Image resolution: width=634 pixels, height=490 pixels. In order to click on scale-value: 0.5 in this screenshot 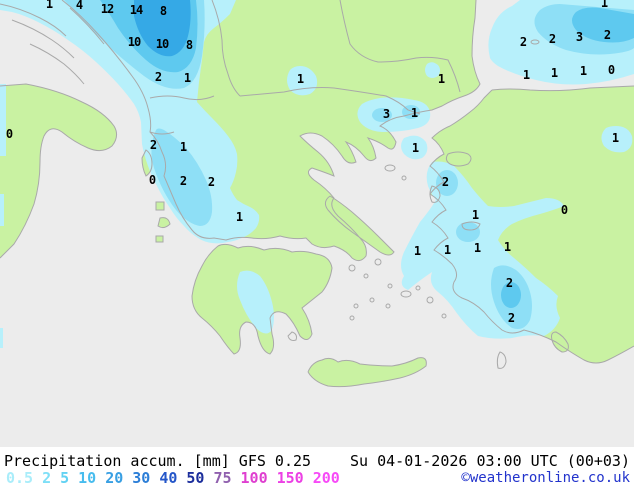, I will do `click(20, 478)`.